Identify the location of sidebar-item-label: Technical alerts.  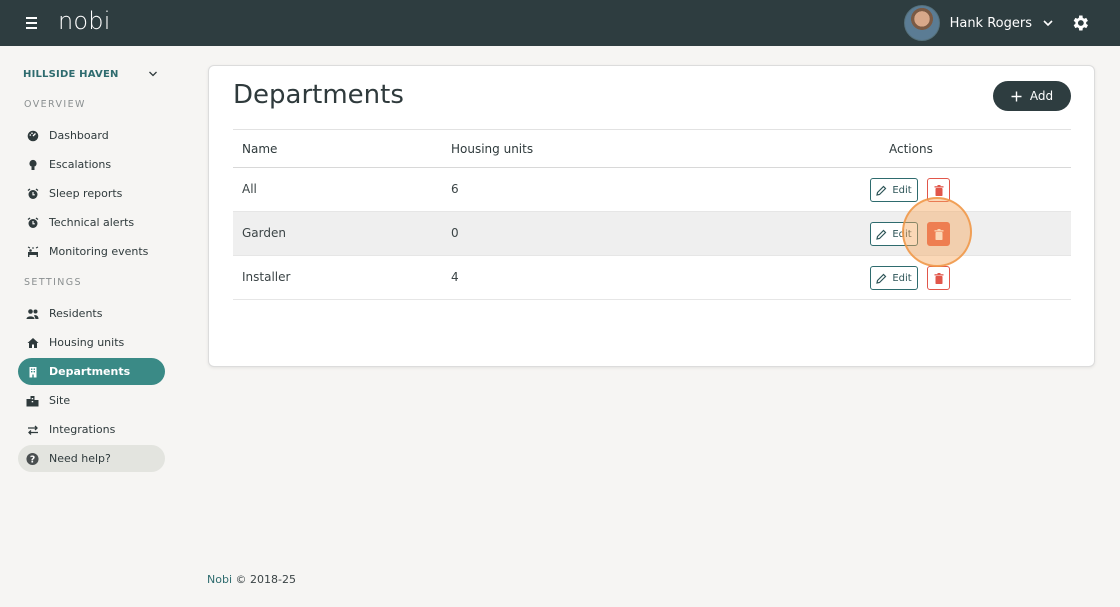
(92, 222).